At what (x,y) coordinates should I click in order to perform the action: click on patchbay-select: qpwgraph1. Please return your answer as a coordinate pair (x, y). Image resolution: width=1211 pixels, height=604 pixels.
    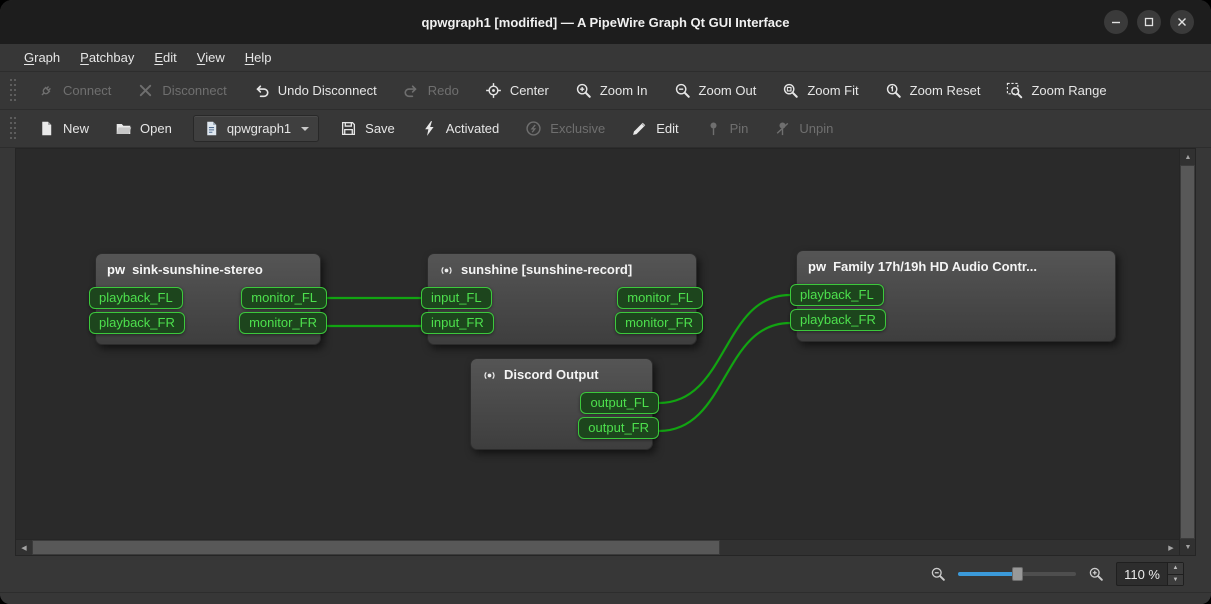
    Looking at the image, I should click on (256, 128).